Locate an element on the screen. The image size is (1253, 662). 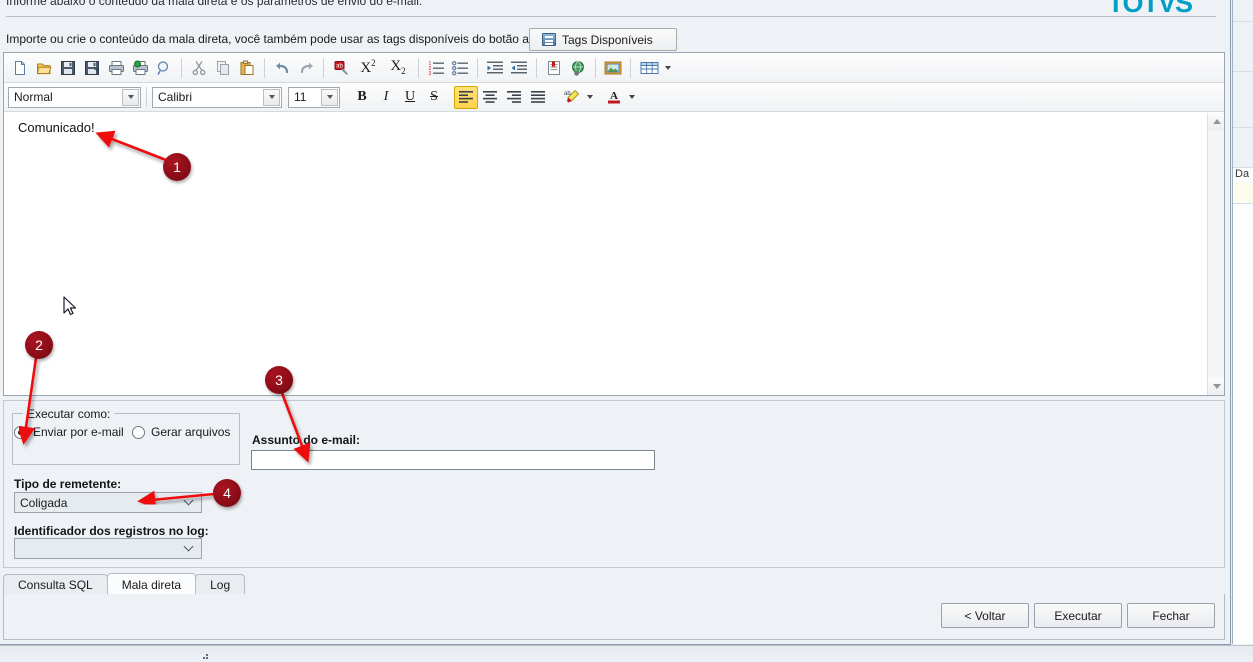
strikethrough-button: S is located at coordinates (434, 97).